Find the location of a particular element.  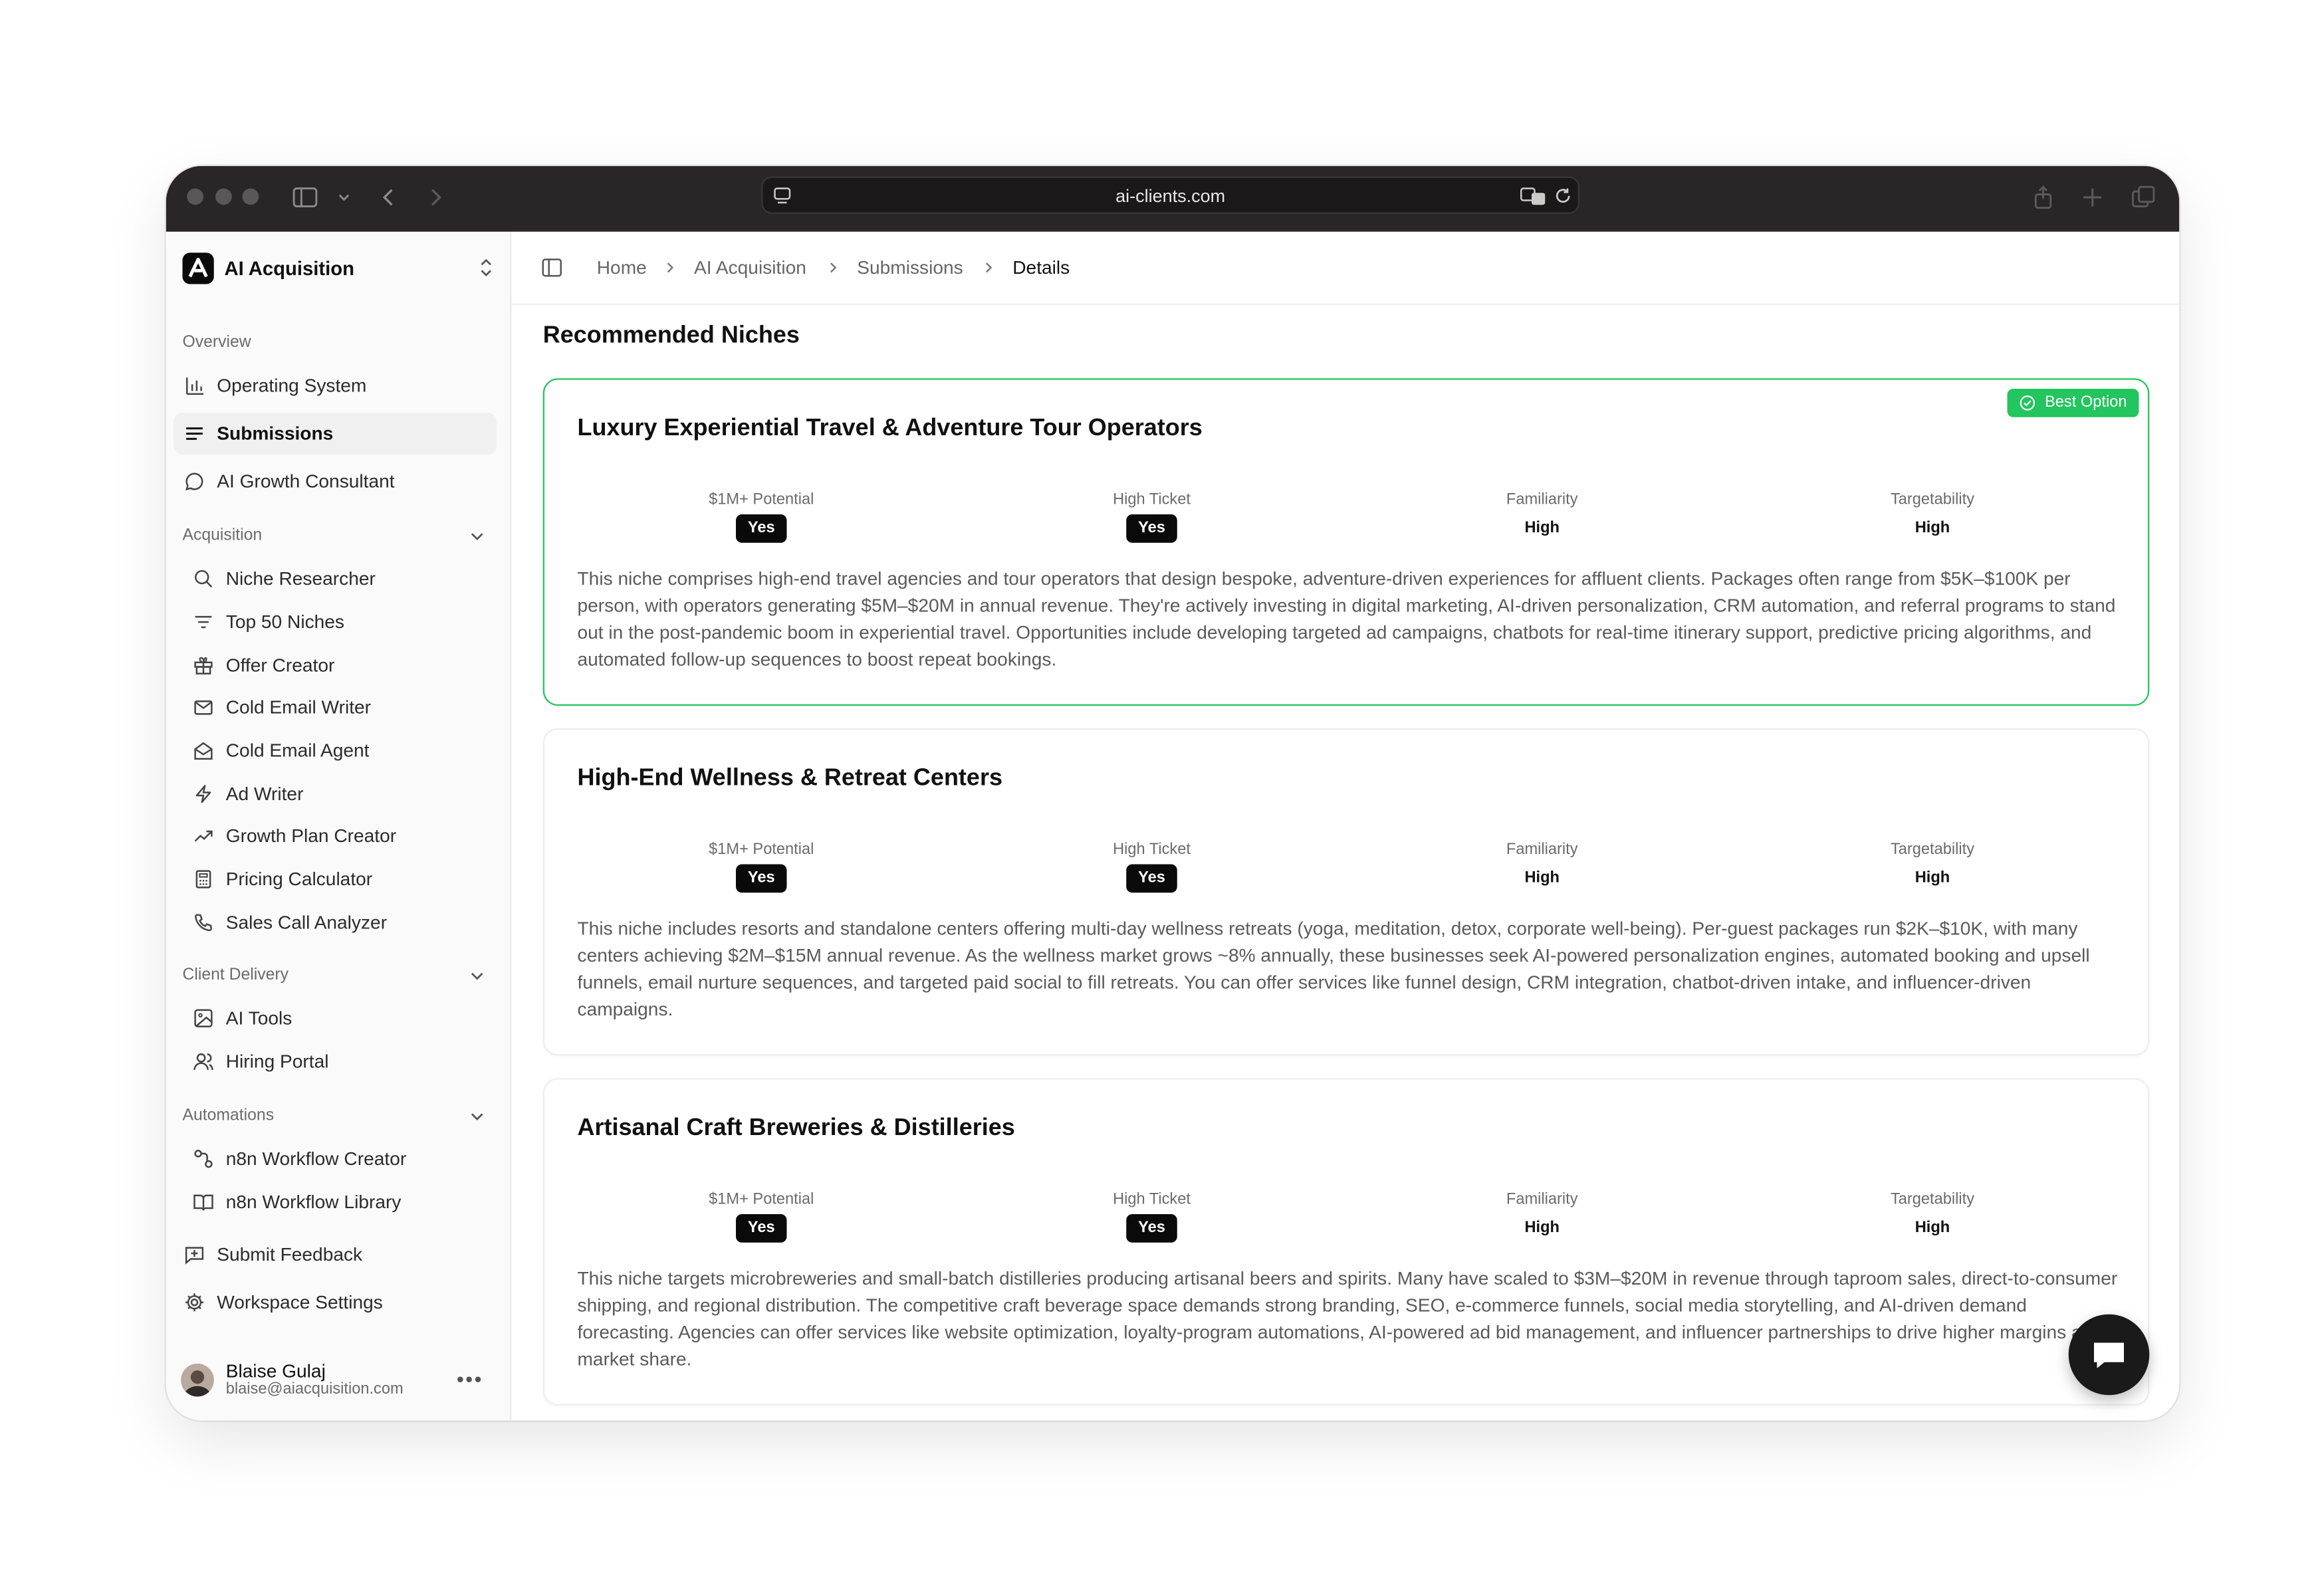

filter-icon is located at coordinates (203, 622).